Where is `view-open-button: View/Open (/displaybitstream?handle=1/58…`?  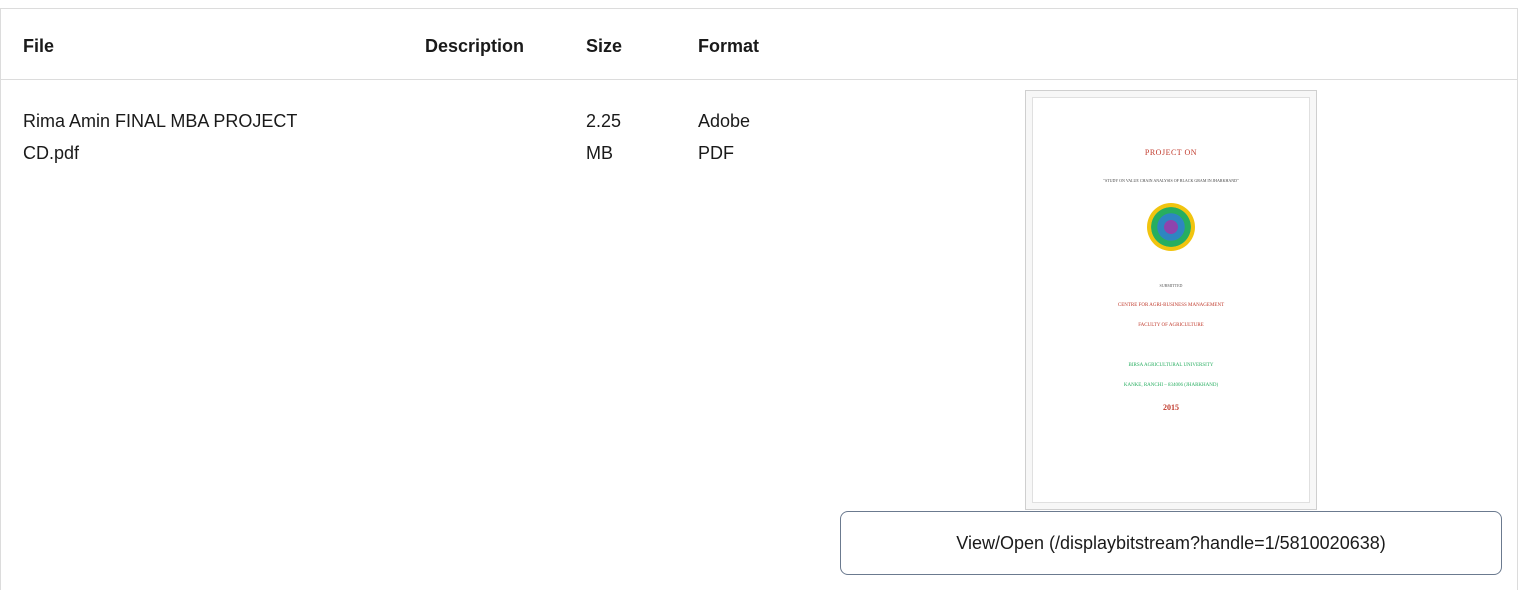
view-open-button: View/Open (/displaybitstream?handle=1/58… is located at coordinates (1171, 543).